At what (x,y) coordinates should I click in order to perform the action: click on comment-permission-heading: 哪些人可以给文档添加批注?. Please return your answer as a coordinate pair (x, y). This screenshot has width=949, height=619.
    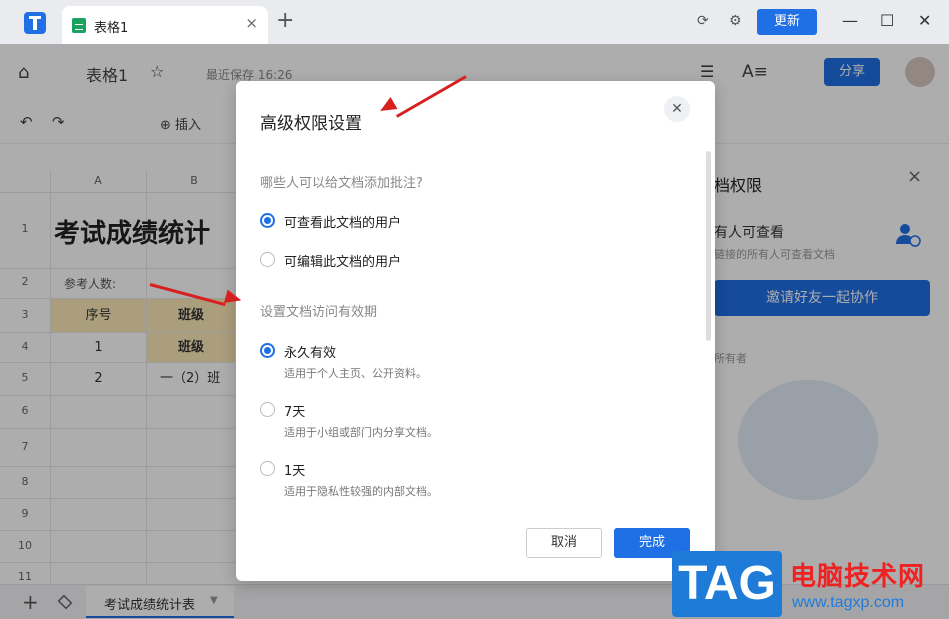
    Looking at the image, I should click on (341, 183).